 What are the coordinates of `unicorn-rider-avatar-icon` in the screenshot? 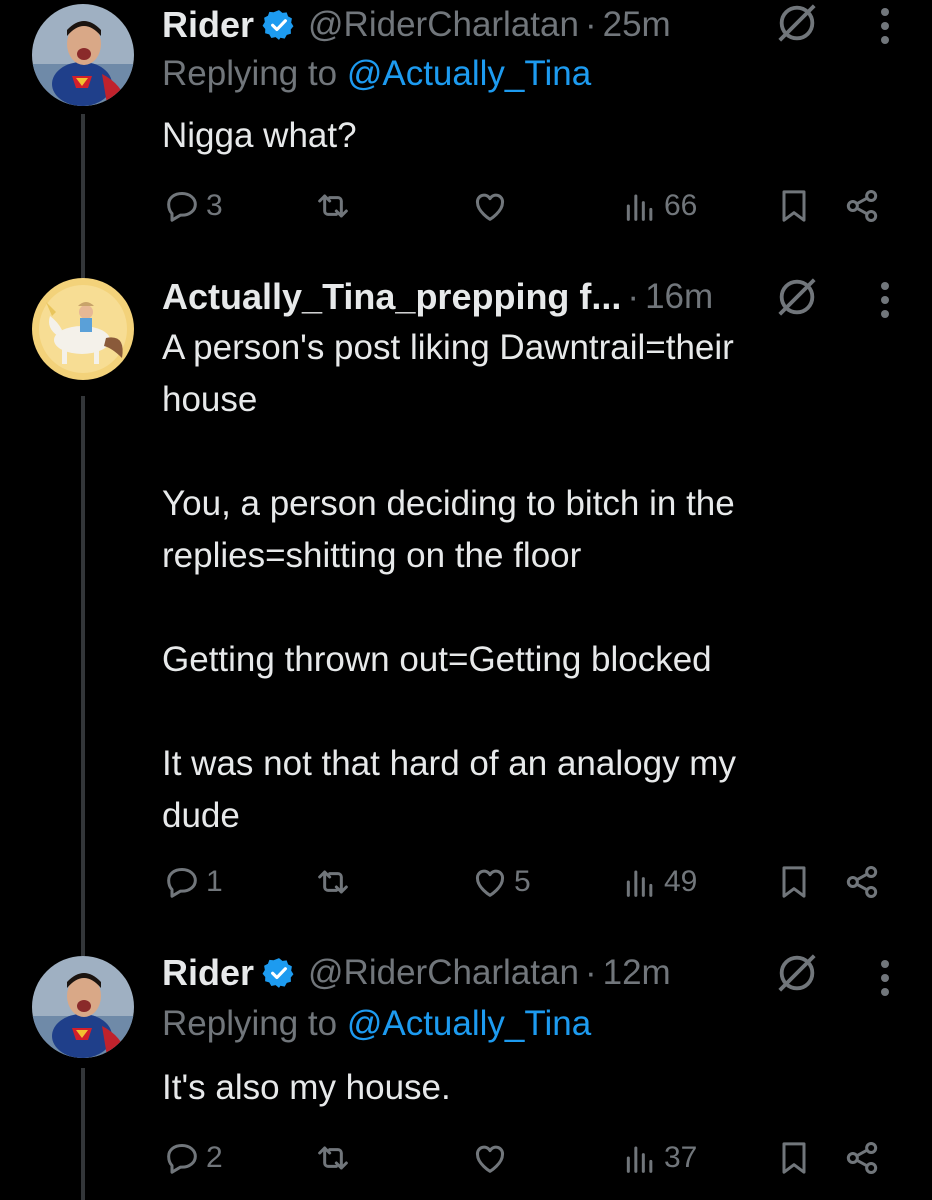 It's located at (83, 329).